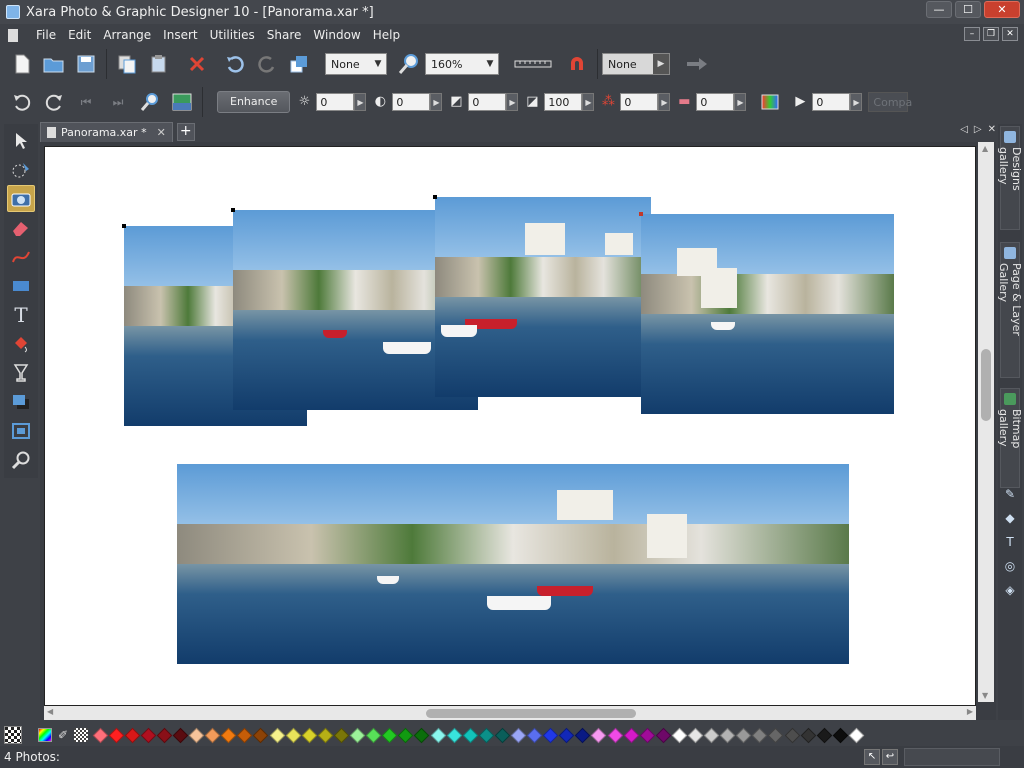  What do you see at coordinates (487, 102) in the screenshot?
I see `saturation-field: 0` at bounding box center [487, 102].